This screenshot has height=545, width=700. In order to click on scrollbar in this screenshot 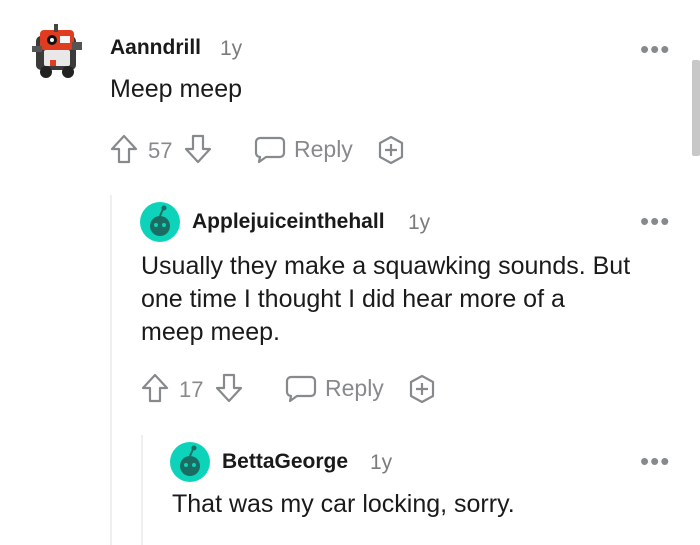, I will do `click(696, 108)`.